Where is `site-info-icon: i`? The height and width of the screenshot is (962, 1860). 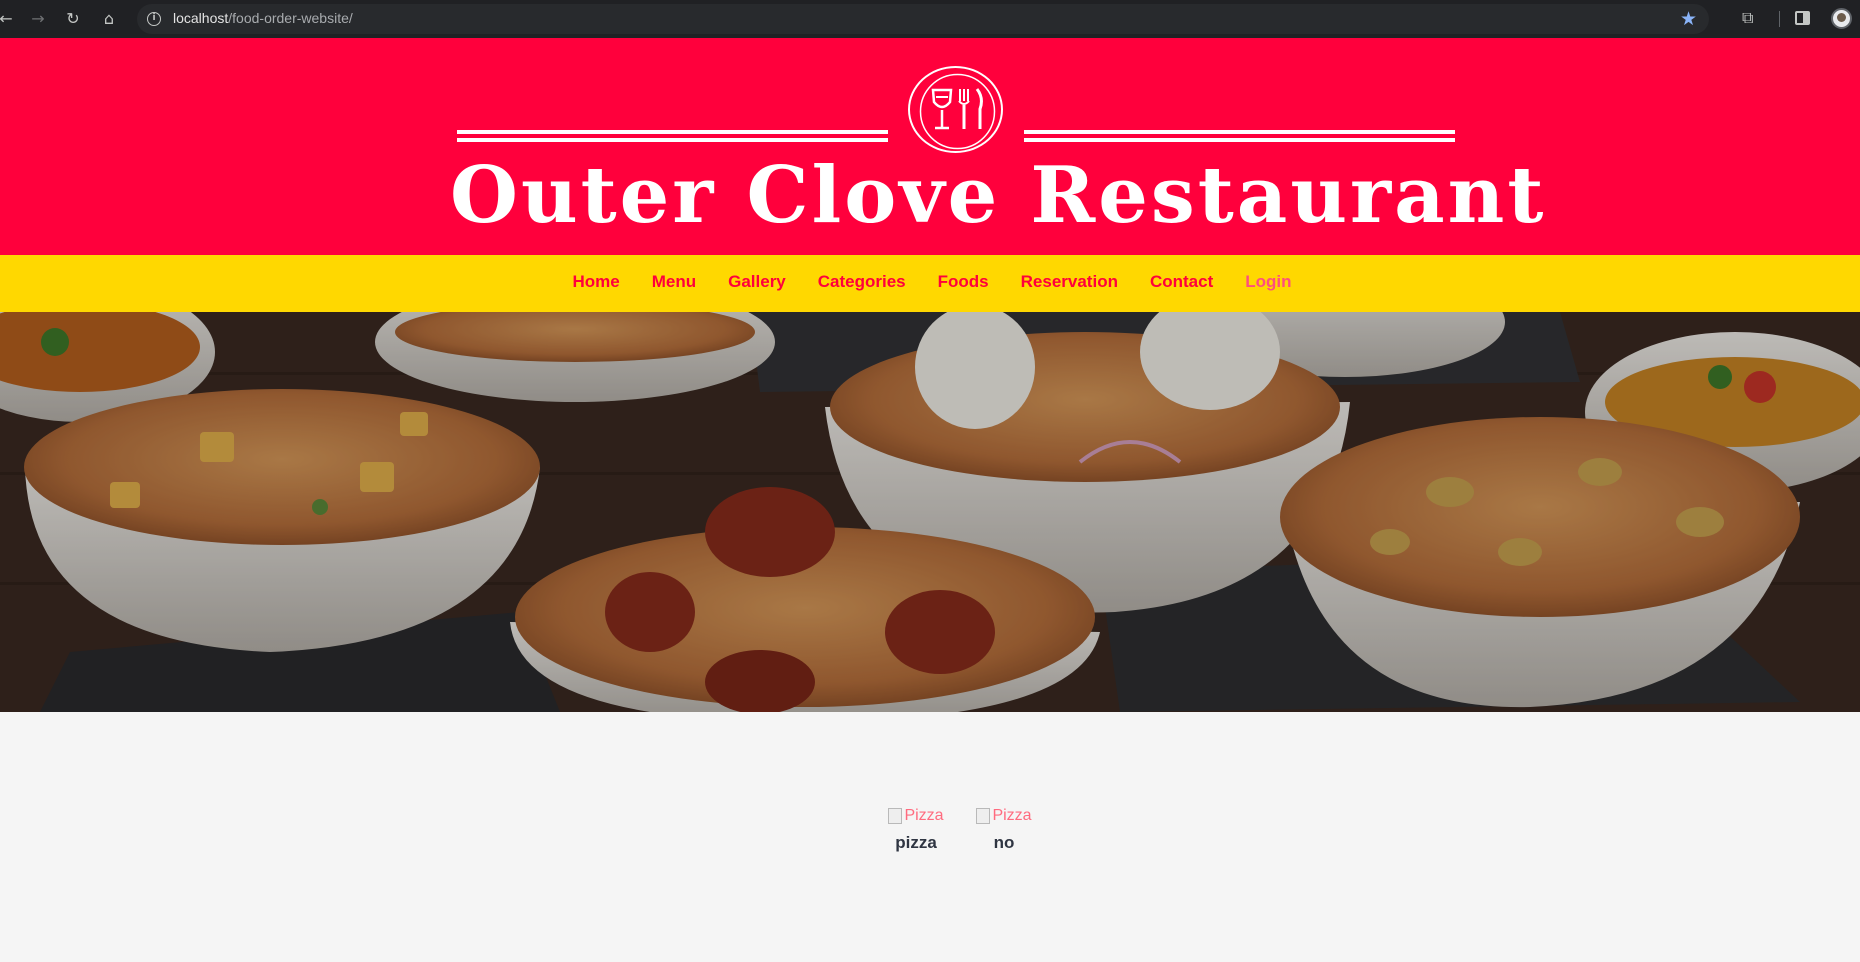
site-info-icon: i is located at coordinates (154, 19).